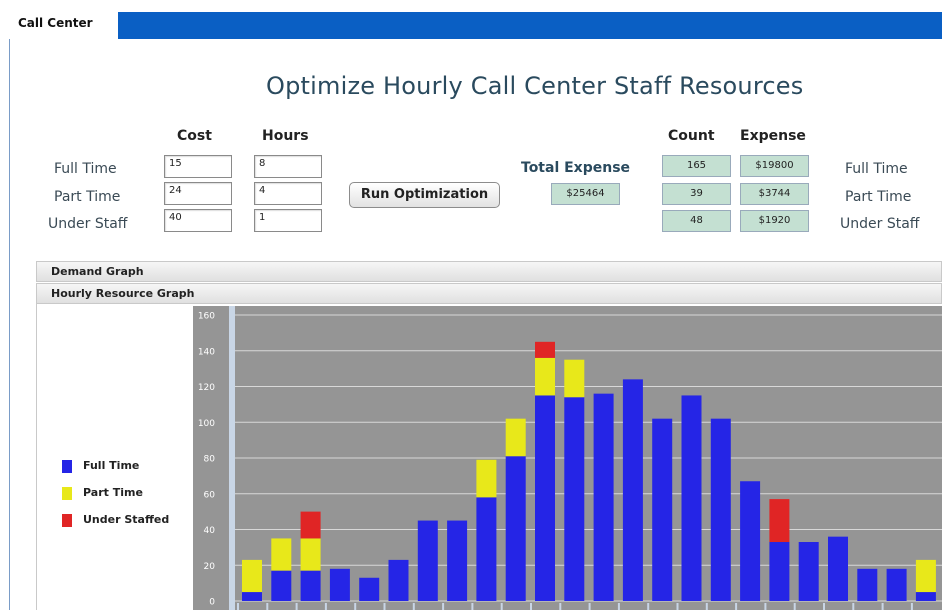 This screenshot has height=610, width=942. Describe the element at coordinates (206, 388) in the screenshot. I see `y-tick-label: 120` at that location.